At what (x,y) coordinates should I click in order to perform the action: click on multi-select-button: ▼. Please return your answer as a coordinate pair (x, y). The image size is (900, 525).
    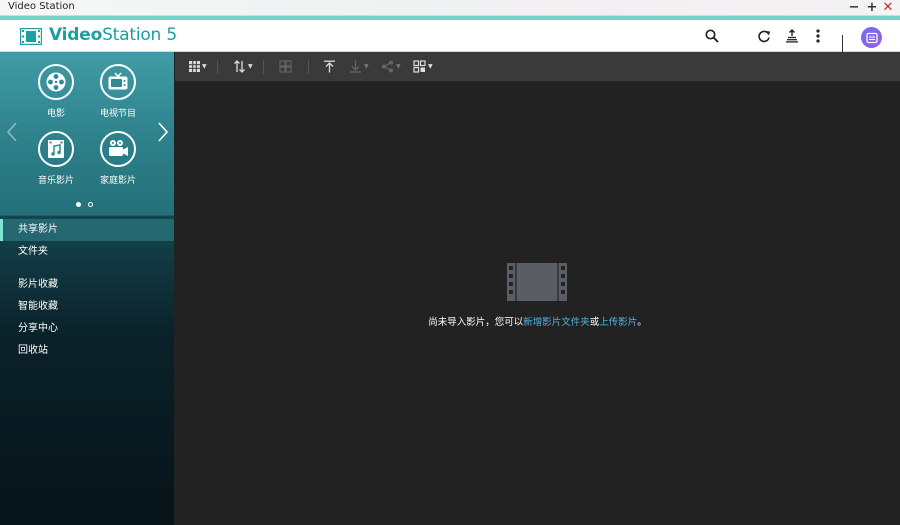
    Looking at the image, I should click on (423, 66).